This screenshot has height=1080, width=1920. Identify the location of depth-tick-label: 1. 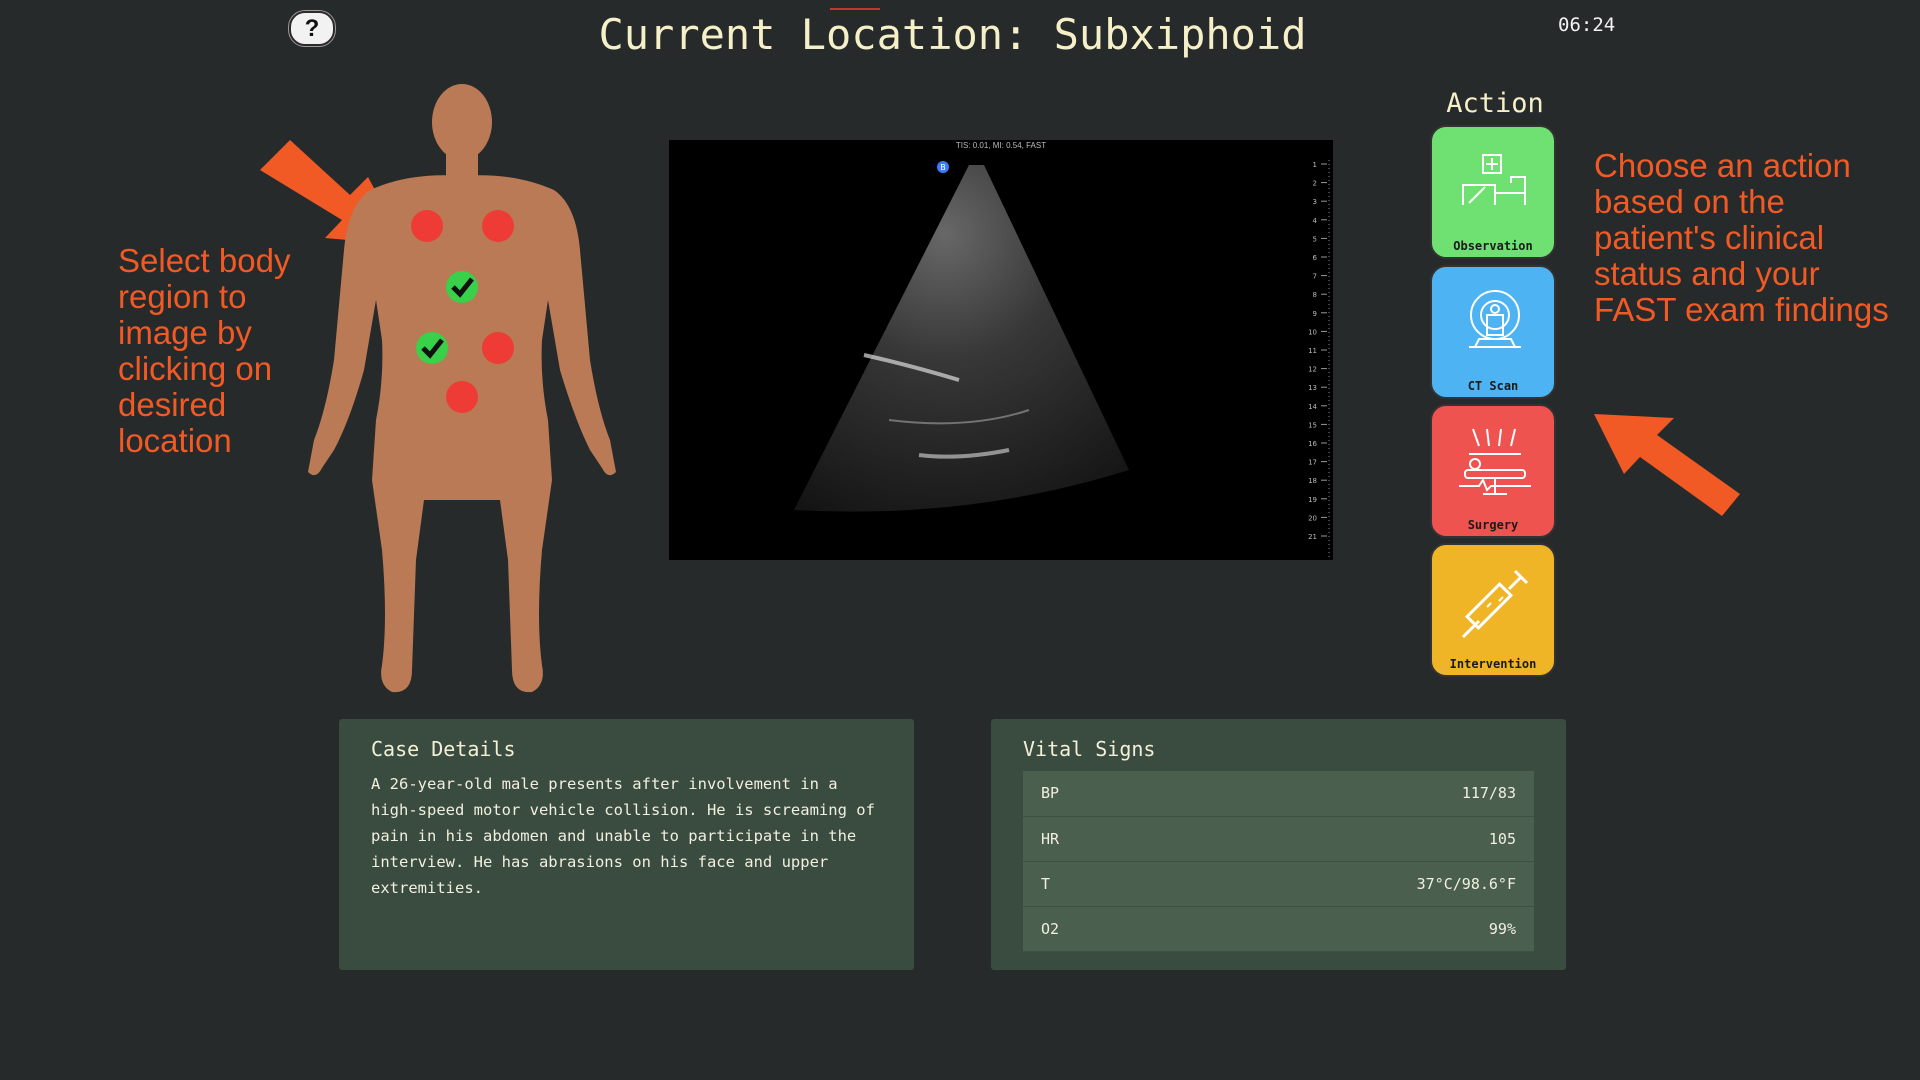
(1315, 165).